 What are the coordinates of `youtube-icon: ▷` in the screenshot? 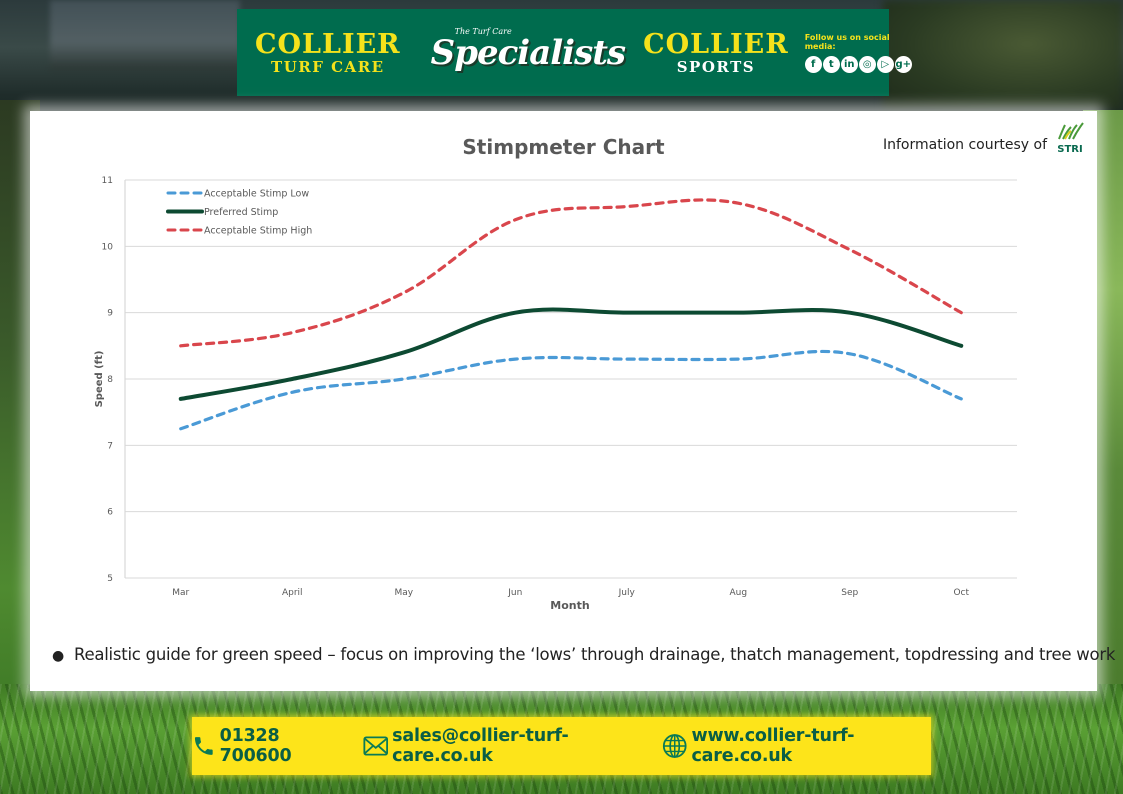 It's located at (885, 64).